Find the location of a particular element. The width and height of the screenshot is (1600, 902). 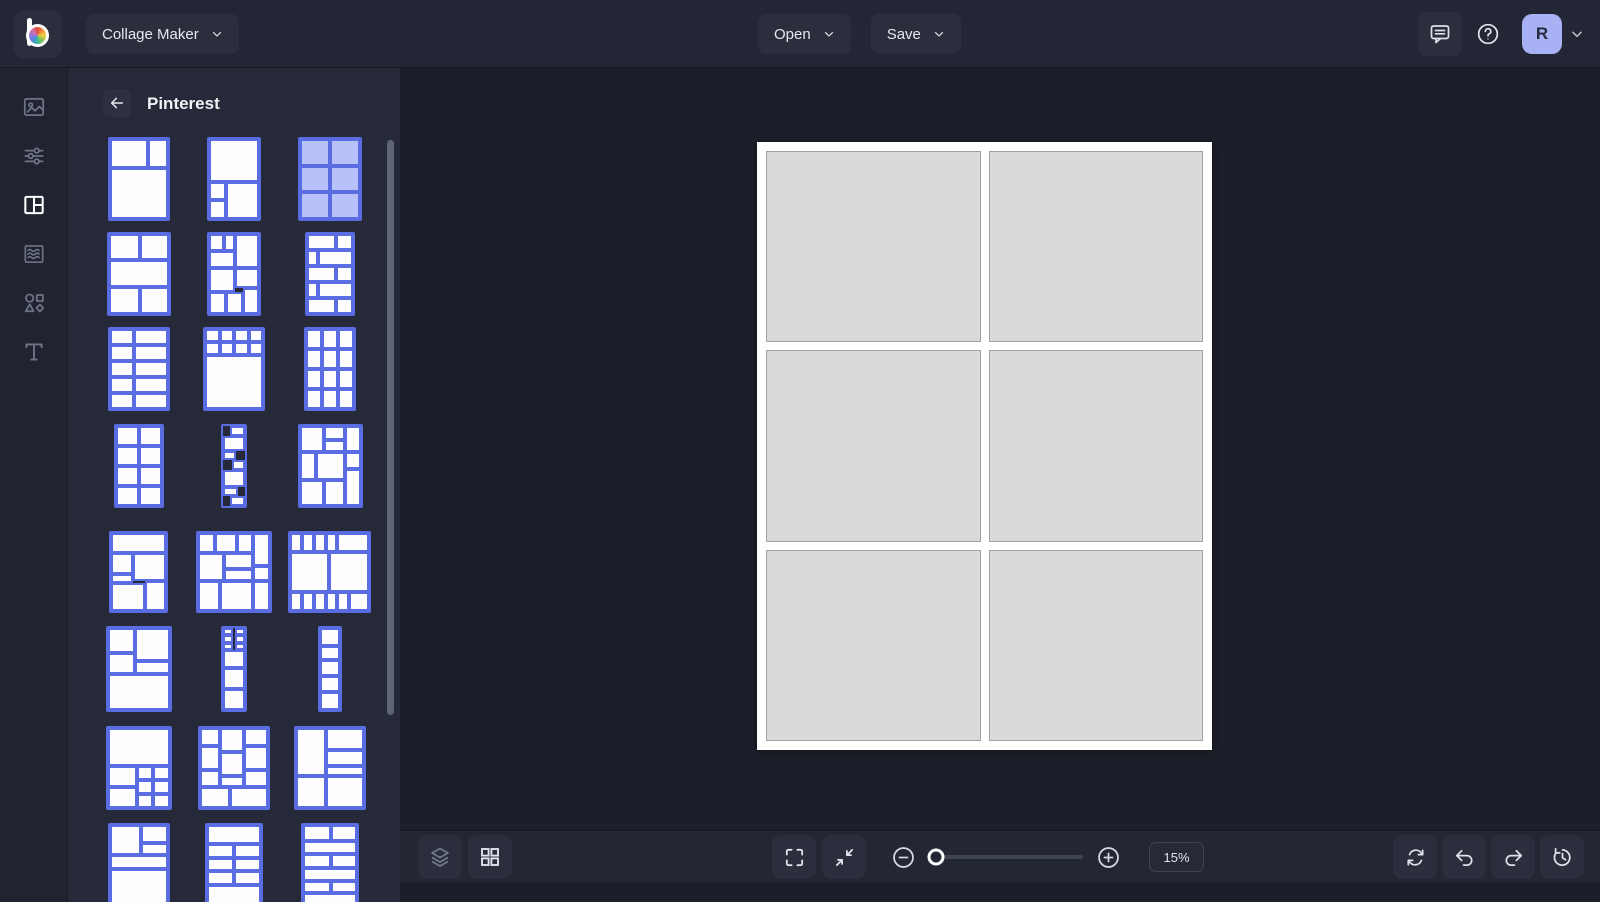

undo-icon is located at coordinates (1463, 857).